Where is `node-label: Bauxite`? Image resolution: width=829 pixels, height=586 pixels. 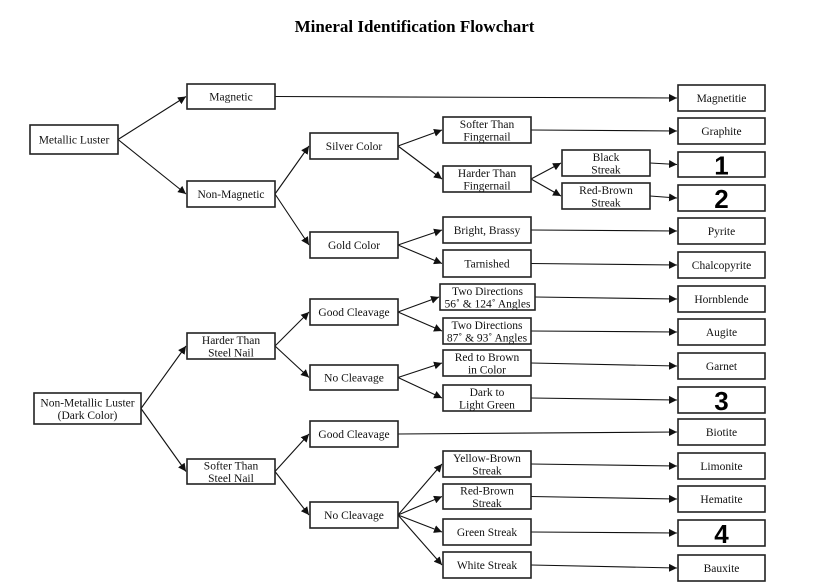
node-label: Bauxite is located at coordinates (722, 569).